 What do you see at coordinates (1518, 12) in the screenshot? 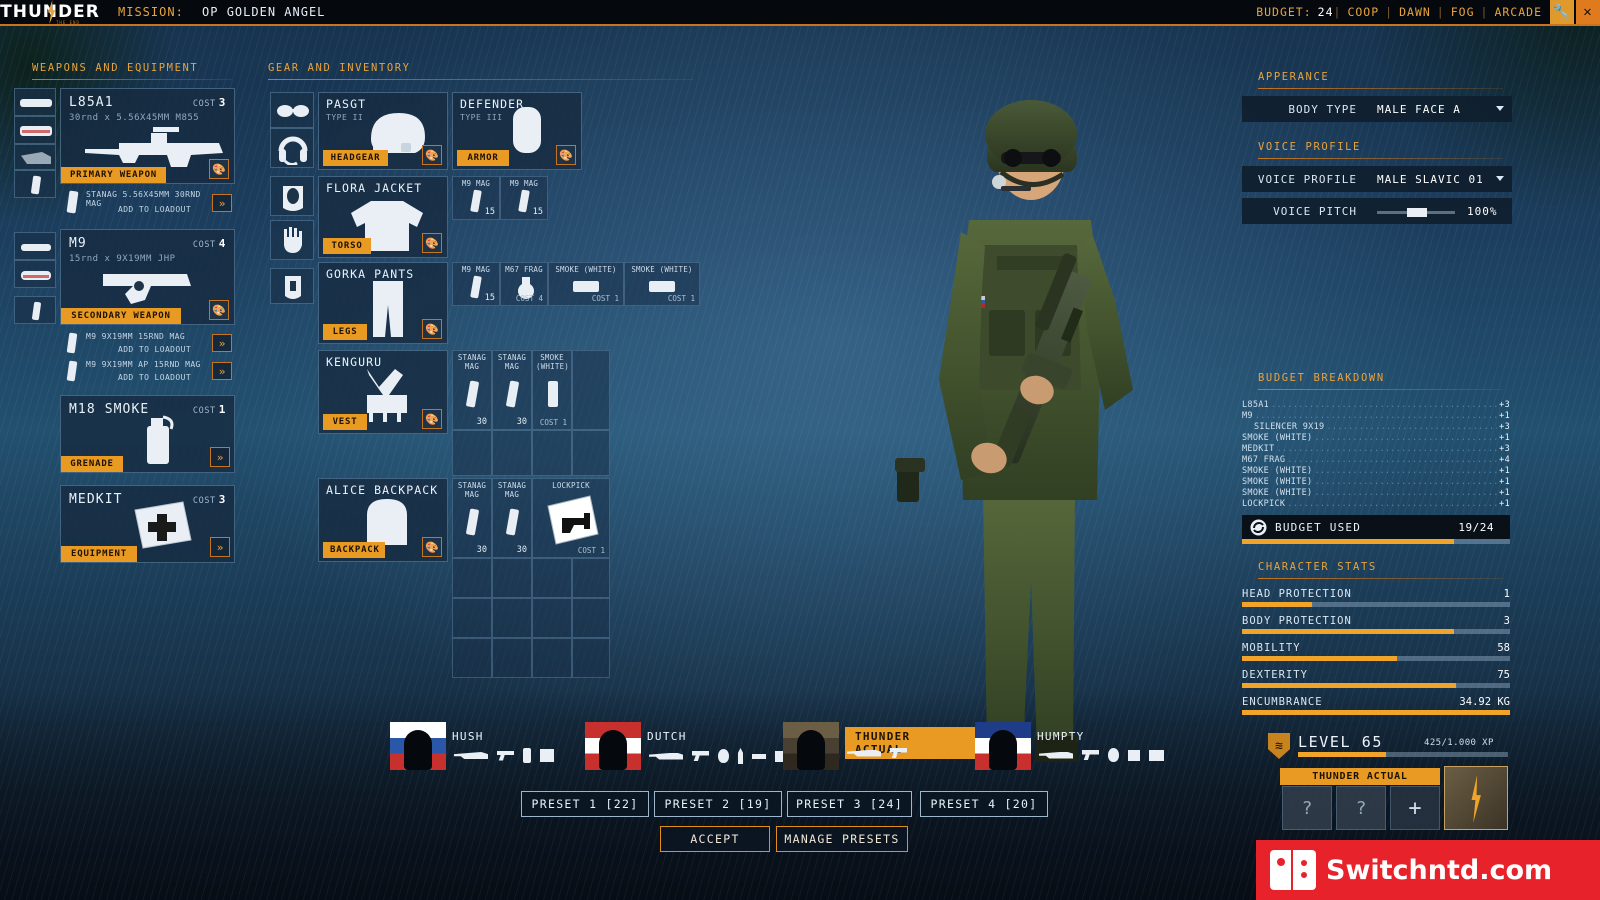
I see `mode-type: ARCADE` at bounding box center [1518, 12].